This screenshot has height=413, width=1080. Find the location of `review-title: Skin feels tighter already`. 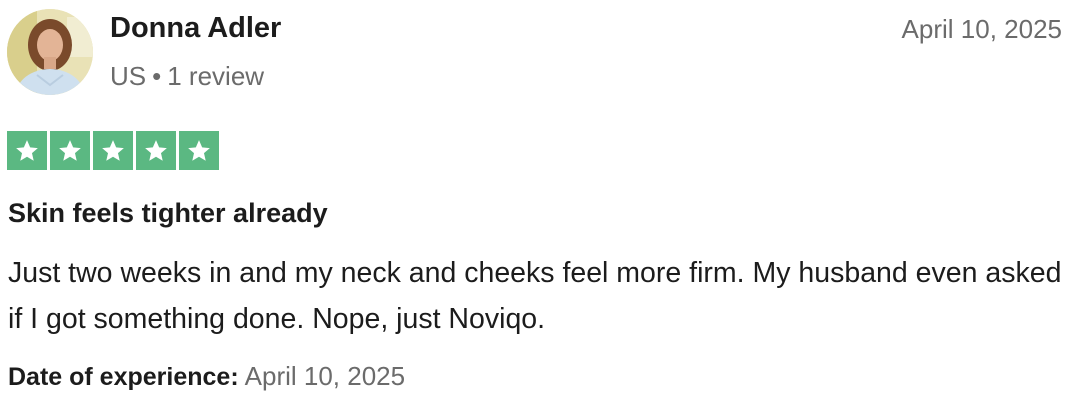

review-title: Skin feels tighter already is located at coordinates (168, 213).